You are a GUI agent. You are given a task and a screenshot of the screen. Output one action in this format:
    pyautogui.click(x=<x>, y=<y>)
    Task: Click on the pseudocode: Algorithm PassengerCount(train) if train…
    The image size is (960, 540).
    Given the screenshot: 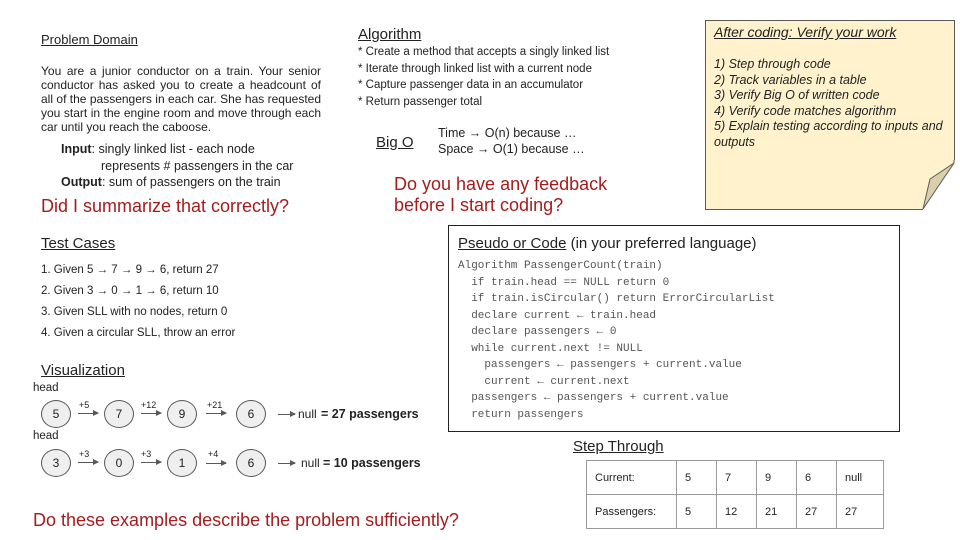 What is the action you would take?
    pyautogui.click(x=616, y=340)
    